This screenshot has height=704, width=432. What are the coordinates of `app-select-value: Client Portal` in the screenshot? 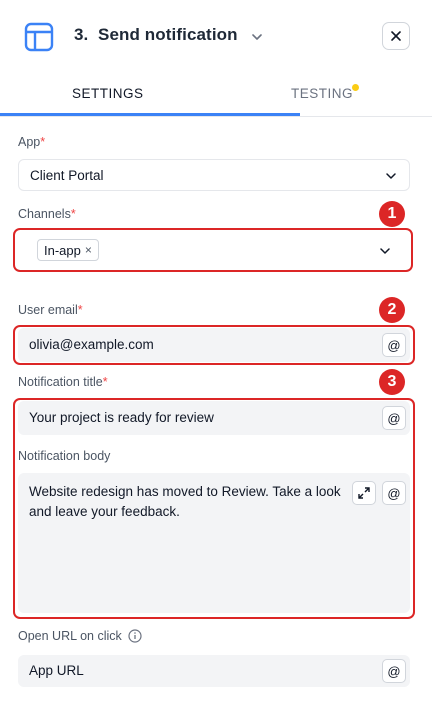 It's located at (67, 175).